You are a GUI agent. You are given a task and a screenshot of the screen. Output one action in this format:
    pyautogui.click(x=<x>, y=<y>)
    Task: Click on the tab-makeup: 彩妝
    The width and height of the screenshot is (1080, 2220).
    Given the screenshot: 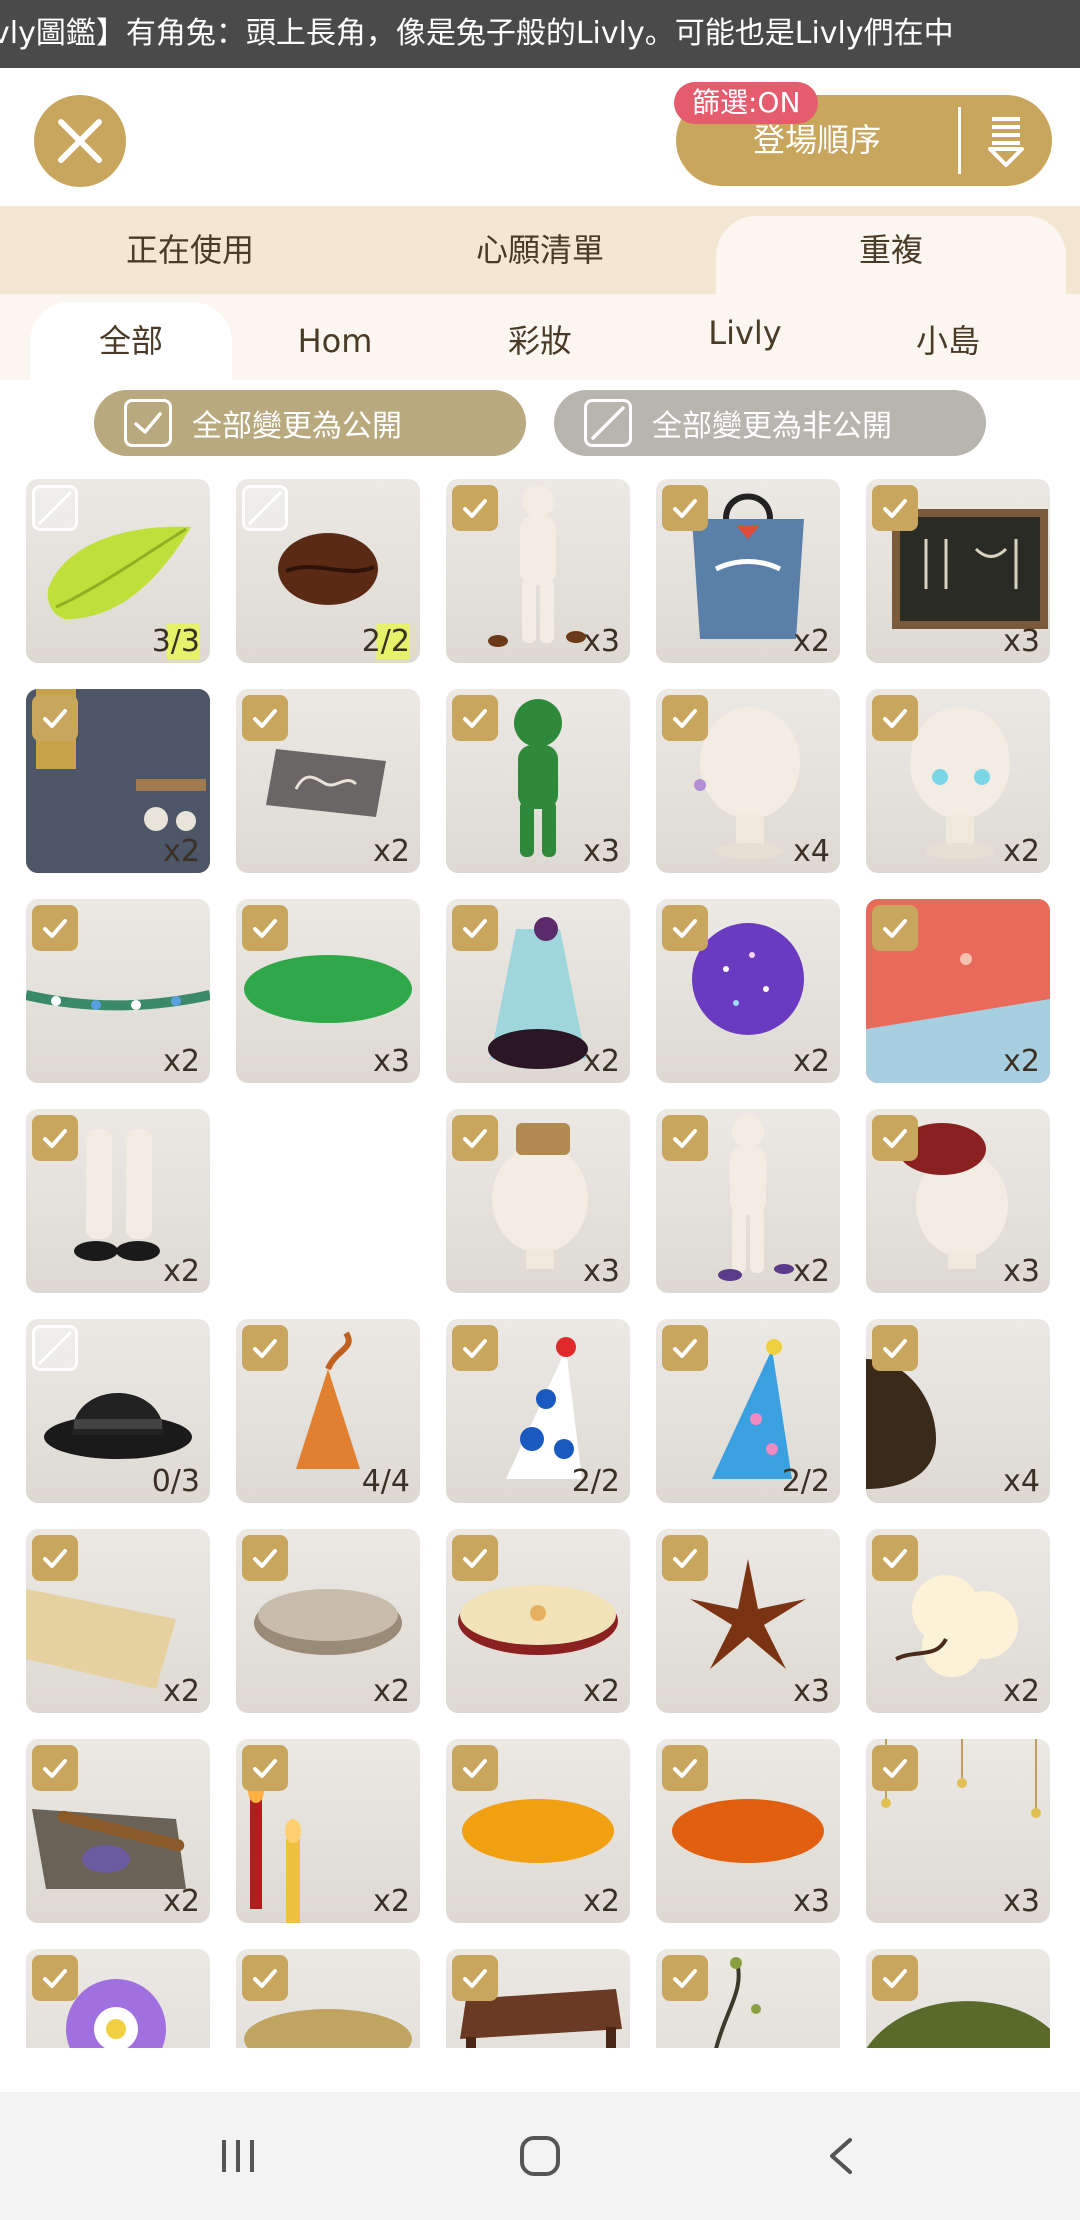 What is the action you would take?
    pyautogui.click(x=540, y=341)
    